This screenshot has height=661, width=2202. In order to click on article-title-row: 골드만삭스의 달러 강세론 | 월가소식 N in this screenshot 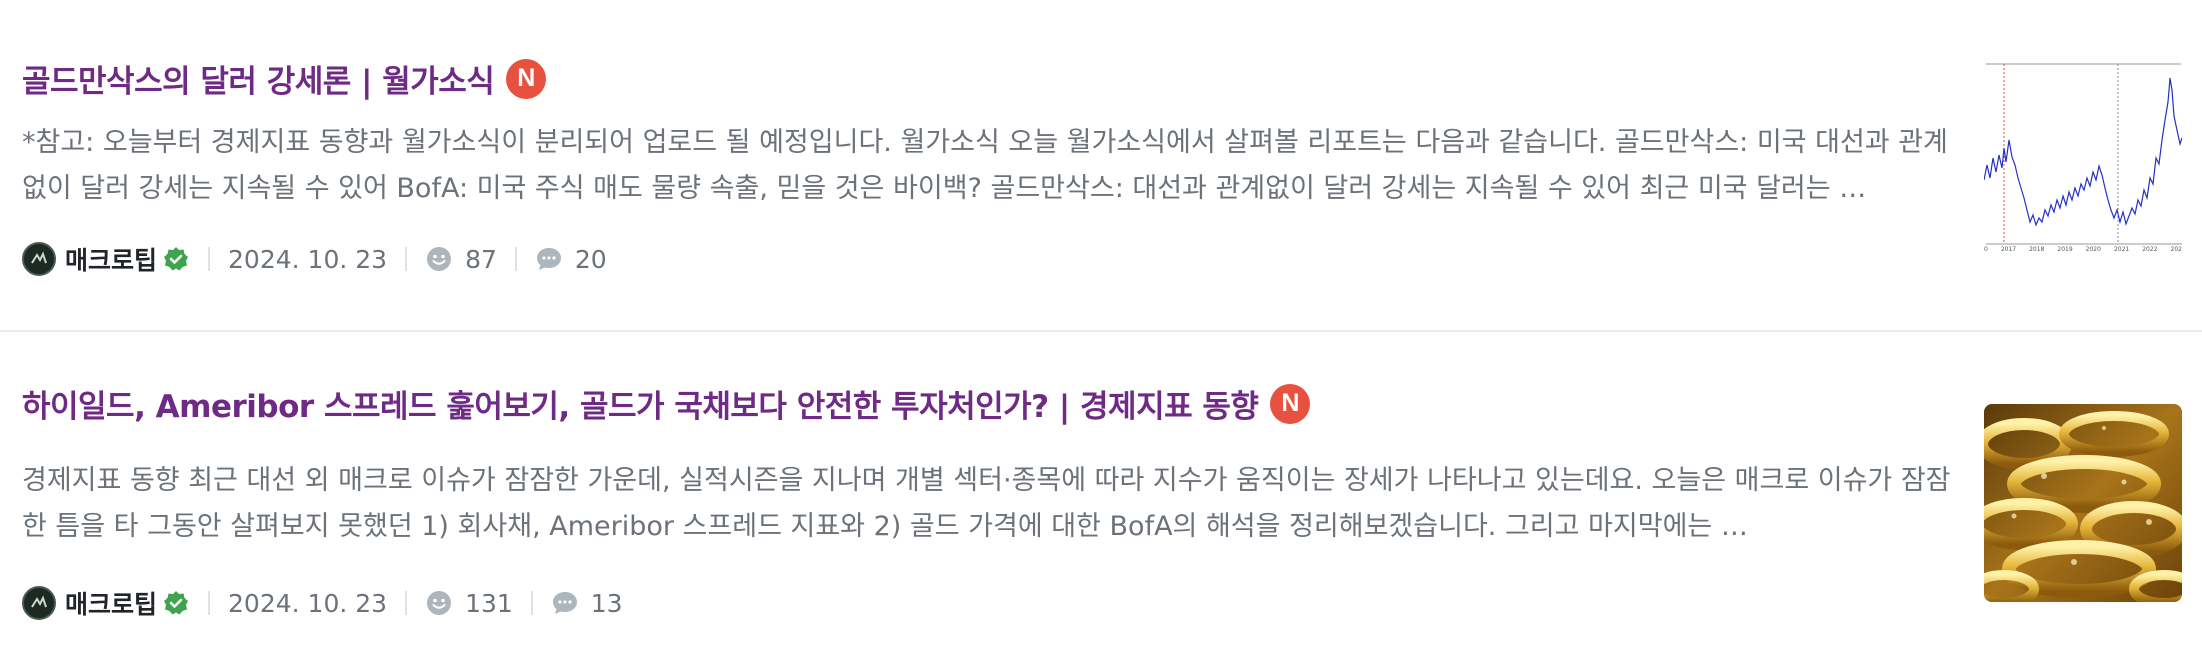, I will do `click(284, 78)`.